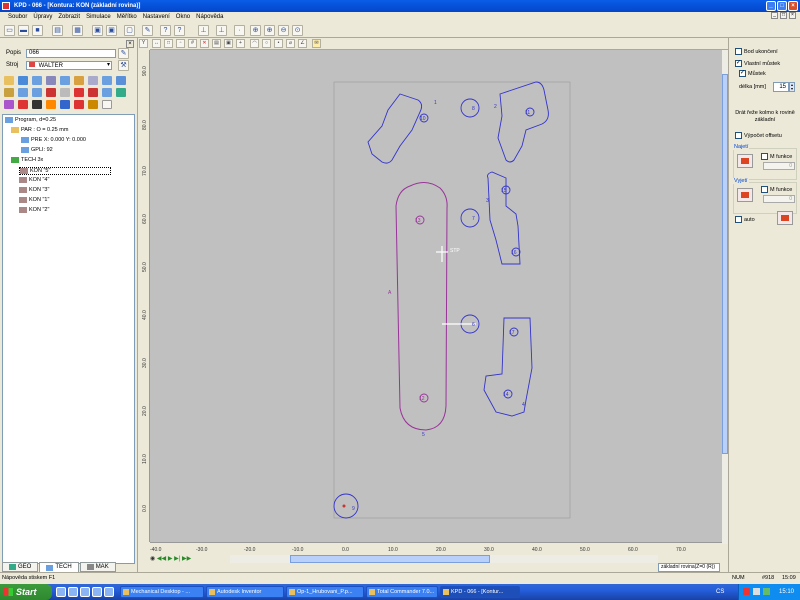 This screenshot has height=600, width=800. Describe the element at coordinates (254, 43) in the screenshot. I see `arc-icon: ◠` at that location.